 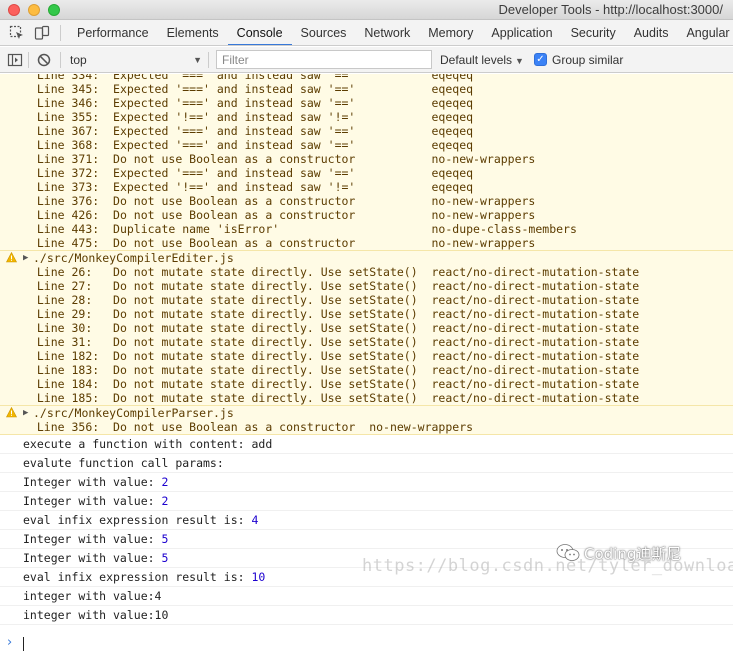 What do you see at coordinates (113, 32) in the screenshot?
I see `tab-performance: Performance` at bounding box center [113, 32].